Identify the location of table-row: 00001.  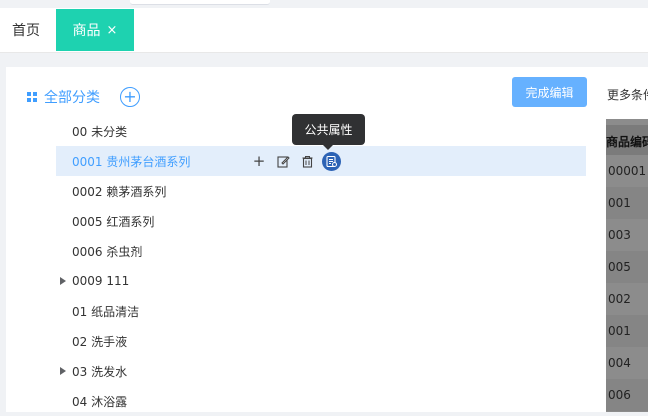
(627, 171).